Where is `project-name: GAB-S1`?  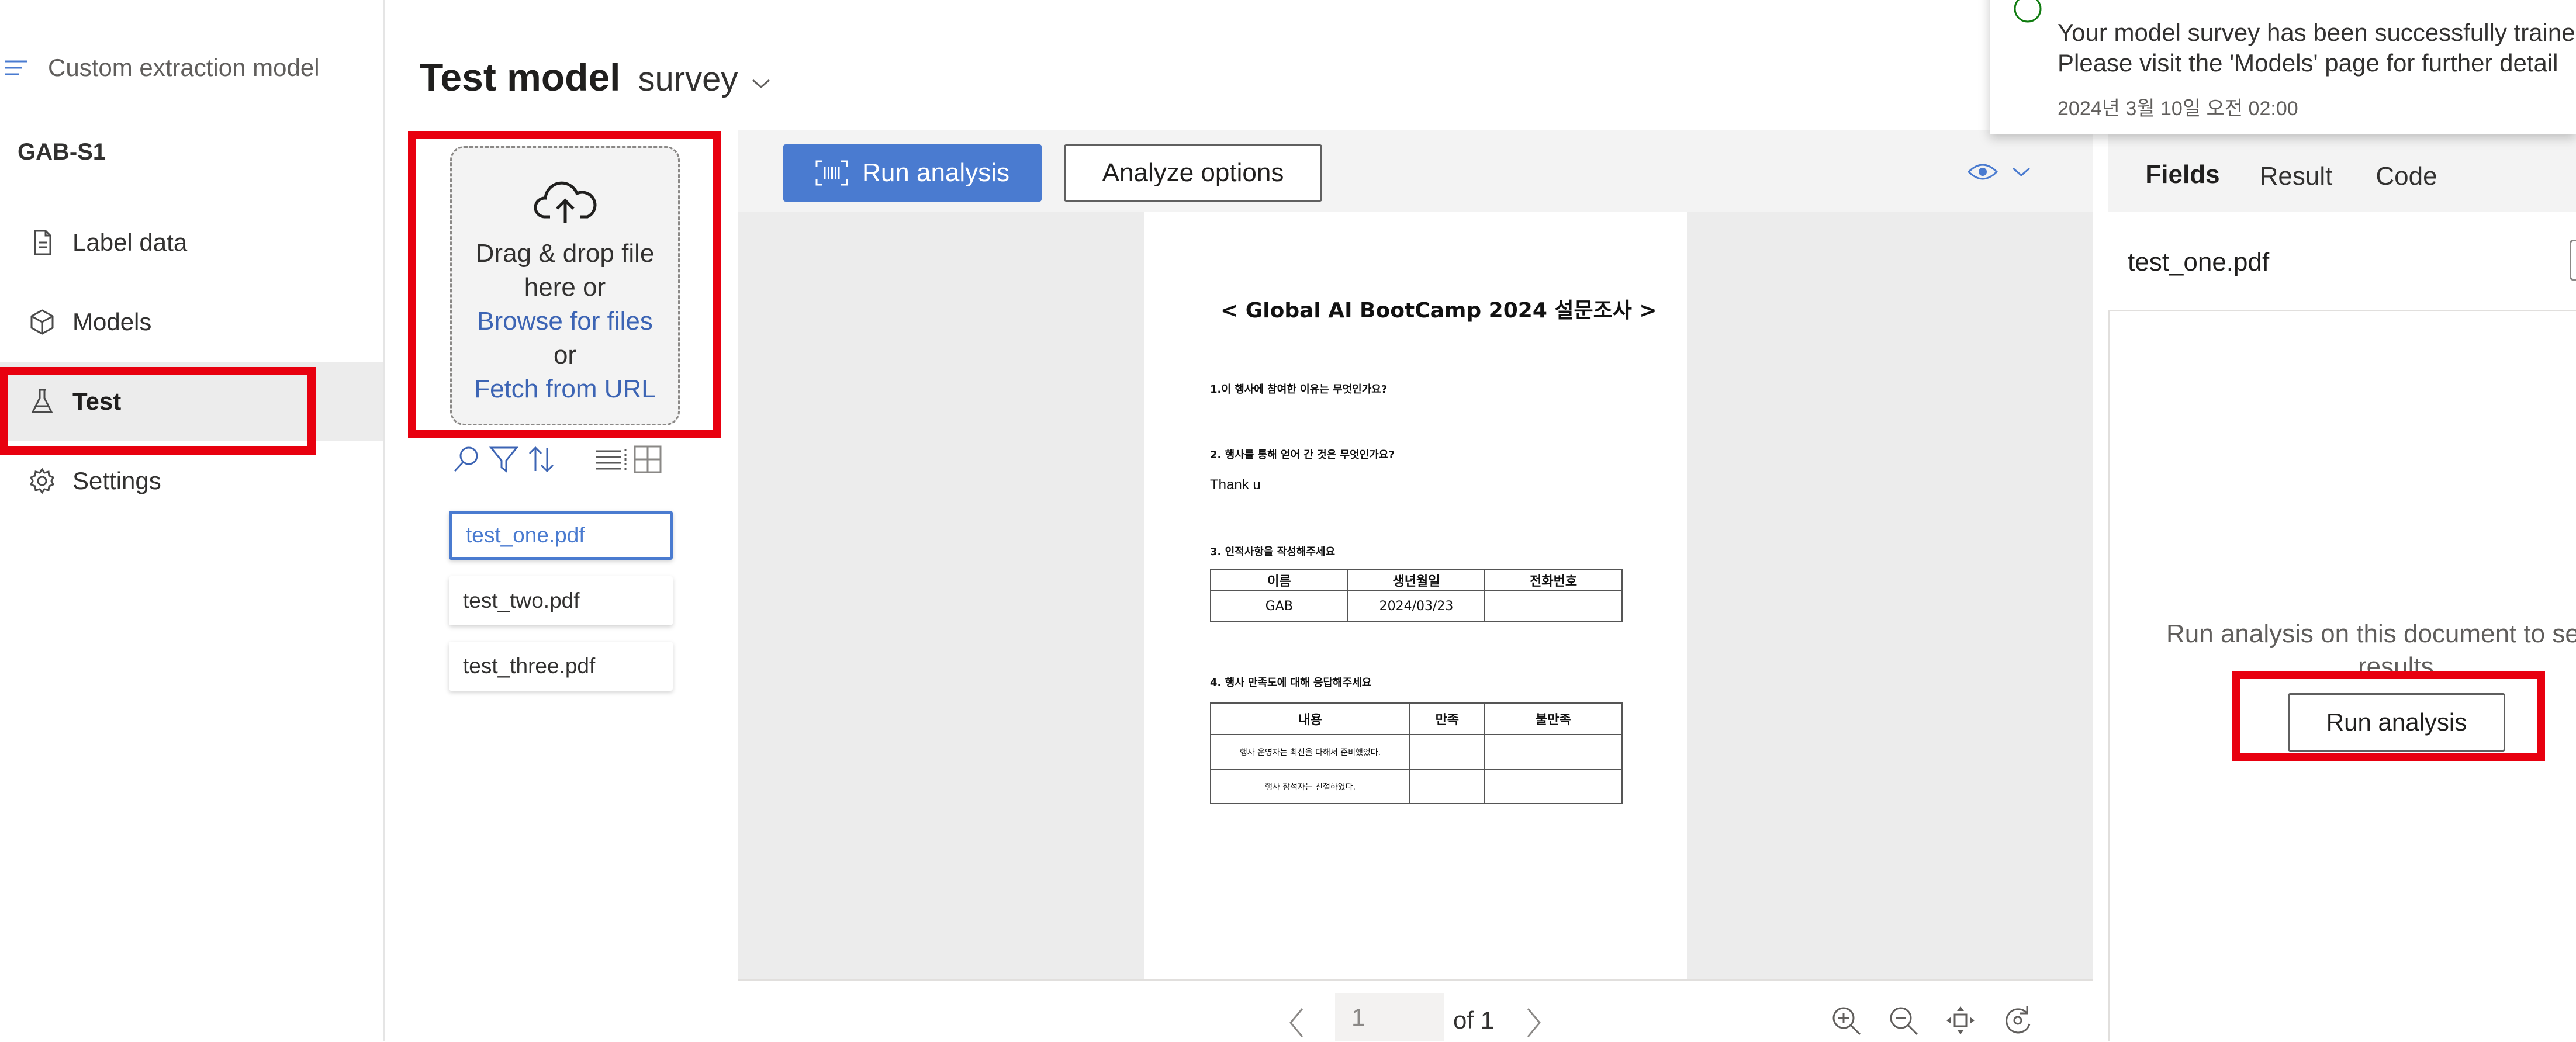
project-name: GAB-S1 is located at coordinates (62, 152).